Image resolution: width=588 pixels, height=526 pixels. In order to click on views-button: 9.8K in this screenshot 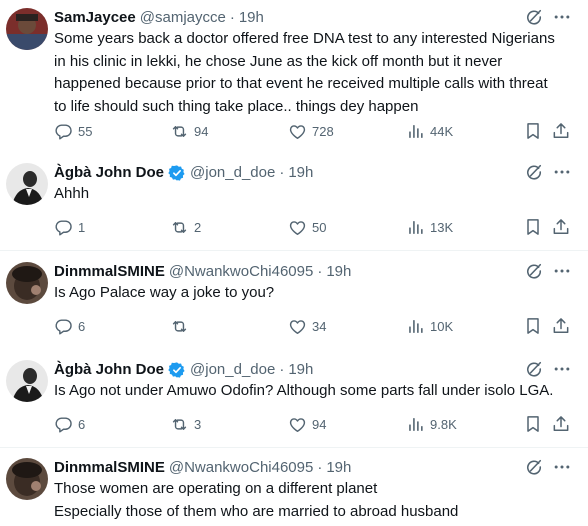, I will do `click(431, 424)`.